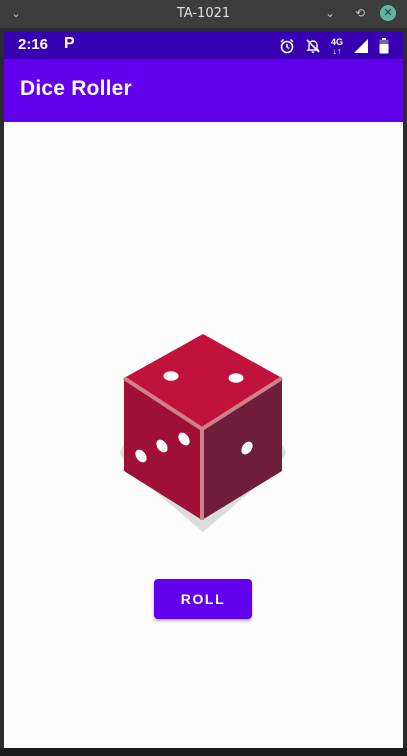 The image size is (407, 756). I want to click on window-title-bar: ⌄ TA-1021 ⌄ ⟲ ✕, so click(203, 14).